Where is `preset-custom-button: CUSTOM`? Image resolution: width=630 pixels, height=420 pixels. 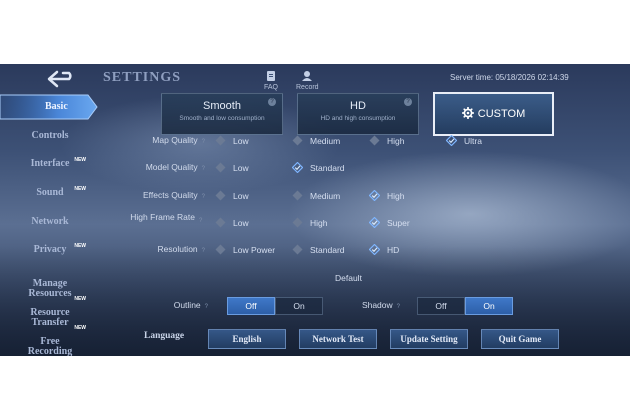 preset-custom-button: CUSTOM is located at coordinates (493, 114).